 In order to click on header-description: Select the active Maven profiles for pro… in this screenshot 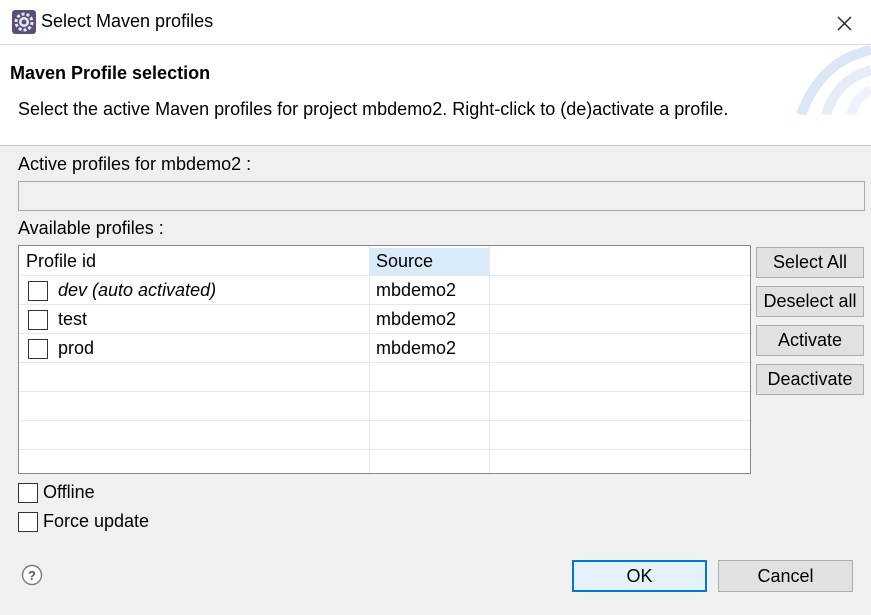, I will do `click(373, 109)`.